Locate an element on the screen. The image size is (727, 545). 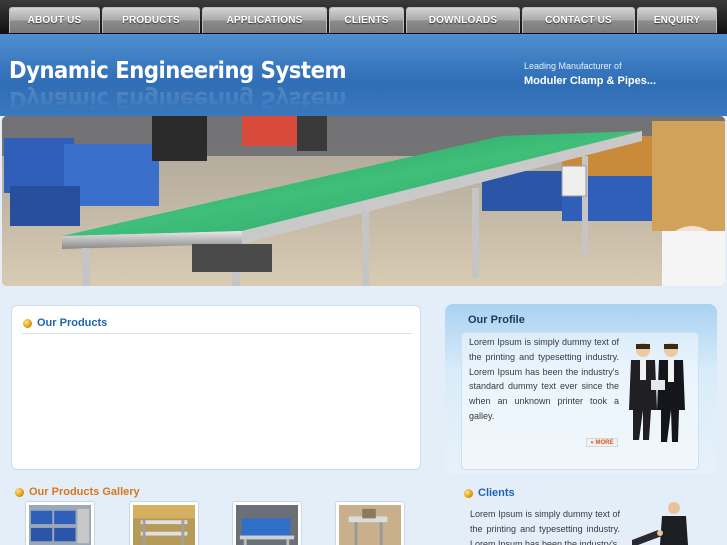
businessmen-image is located at coordinates (657, 392).